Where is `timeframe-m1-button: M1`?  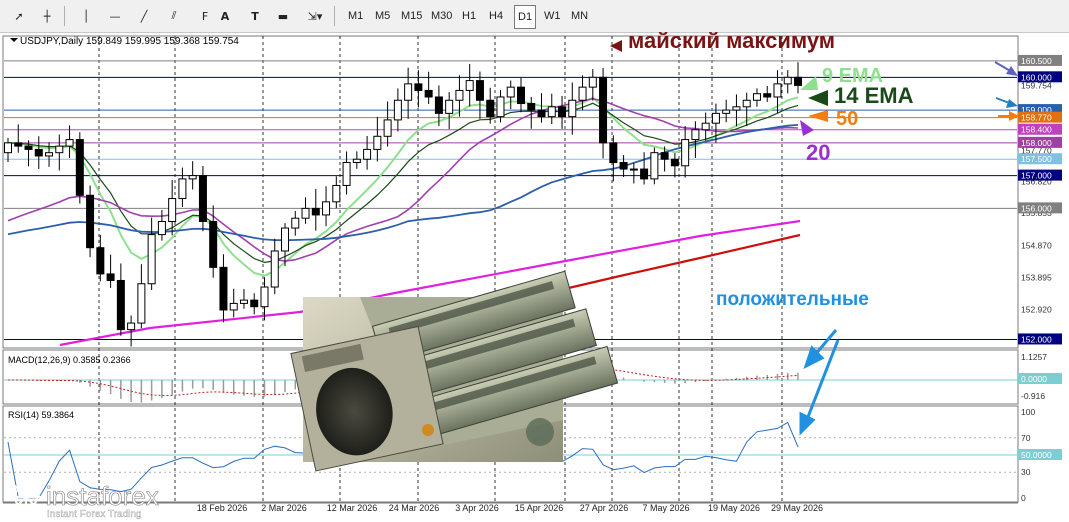
timeframe-m1-button: M1 is located at coordinates (355, 16).